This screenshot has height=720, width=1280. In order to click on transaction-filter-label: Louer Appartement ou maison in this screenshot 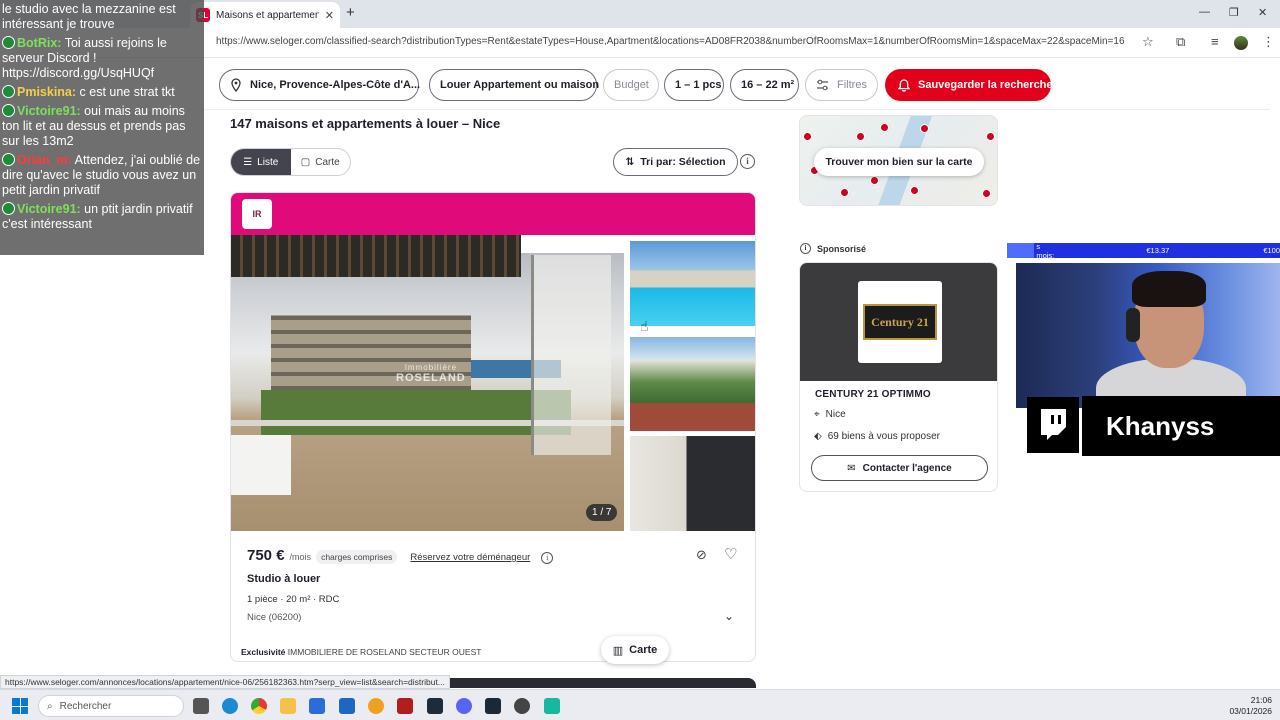, I will do `click(520, 85)`.